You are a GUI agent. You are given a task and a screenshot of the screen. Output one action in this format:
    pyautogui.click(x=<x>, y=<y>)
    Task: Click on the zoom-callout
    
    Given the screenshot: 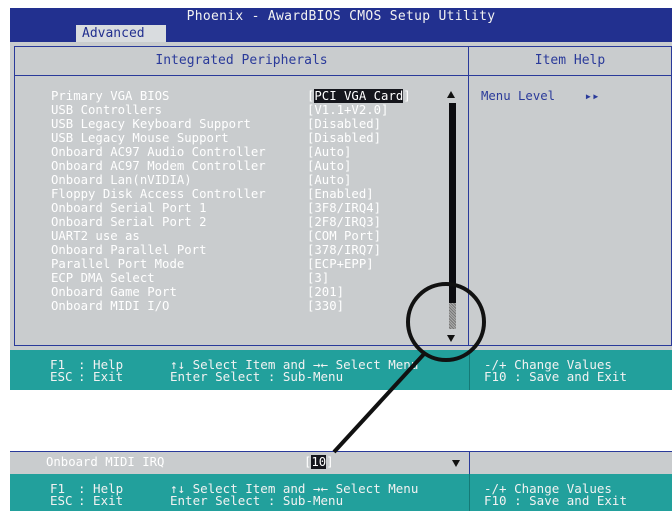 What is the action you would take?
    pyautogui.click(x=409, y=368)
    